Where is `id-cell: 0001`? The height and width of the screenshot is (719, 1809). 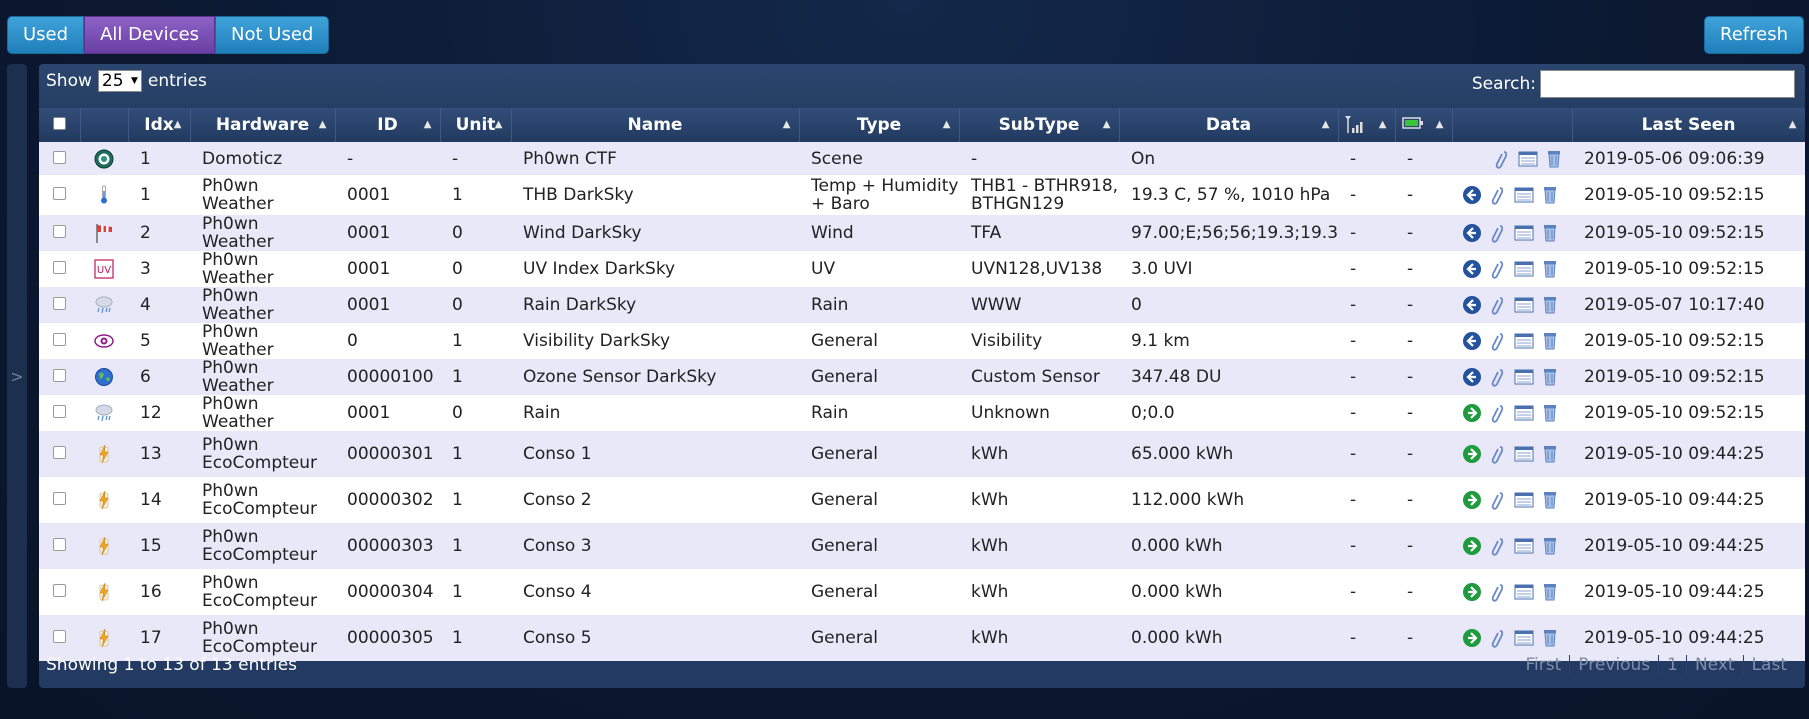
id-cell: 0001 is located at coordinates (387, 305).